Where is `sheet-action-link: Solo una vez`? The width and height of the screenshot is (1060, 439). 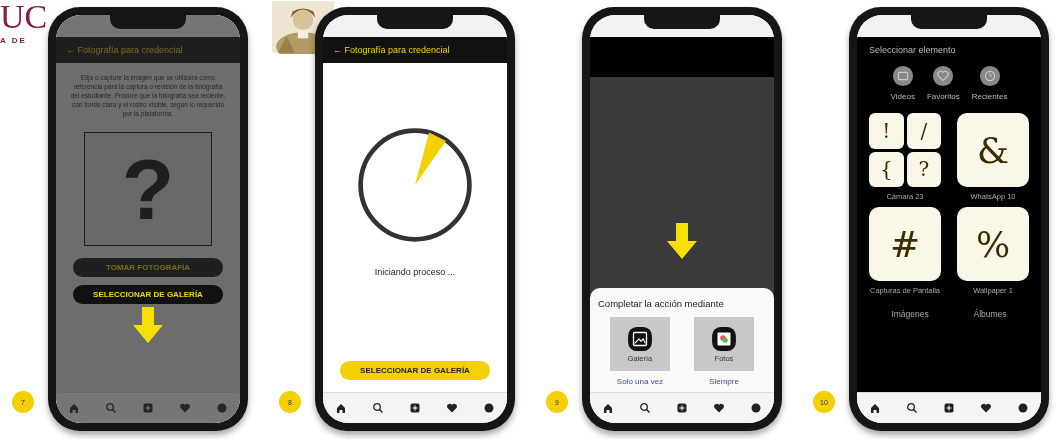
sheet-action-link: Solo una vez is located at coordinates (640, 381).